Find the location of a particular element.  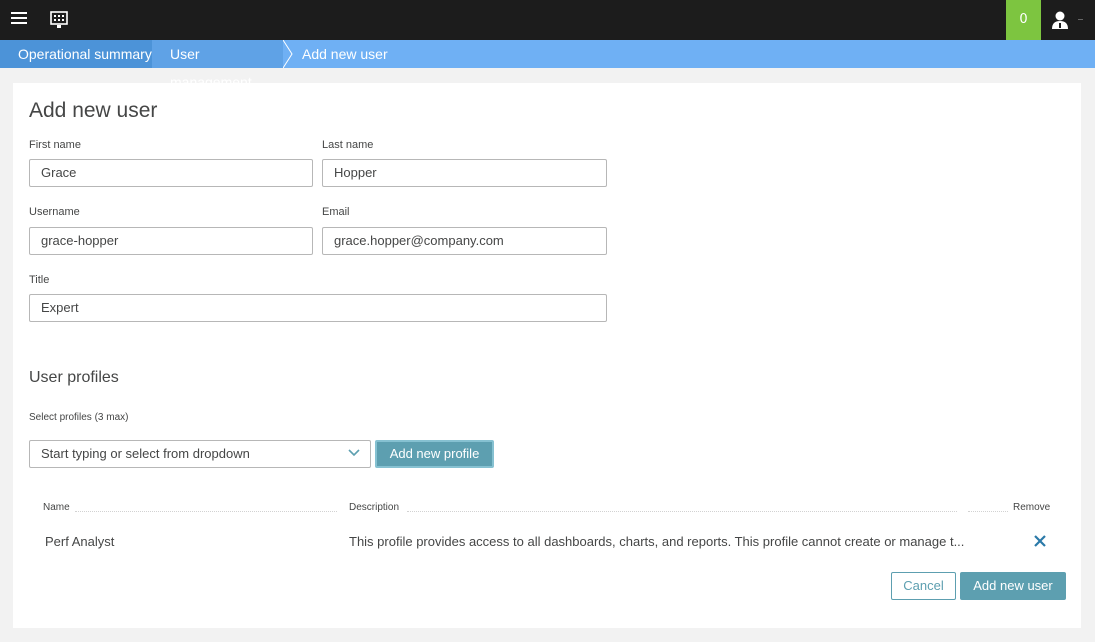

page-title: Add new user is located at coordinates (93, 110).